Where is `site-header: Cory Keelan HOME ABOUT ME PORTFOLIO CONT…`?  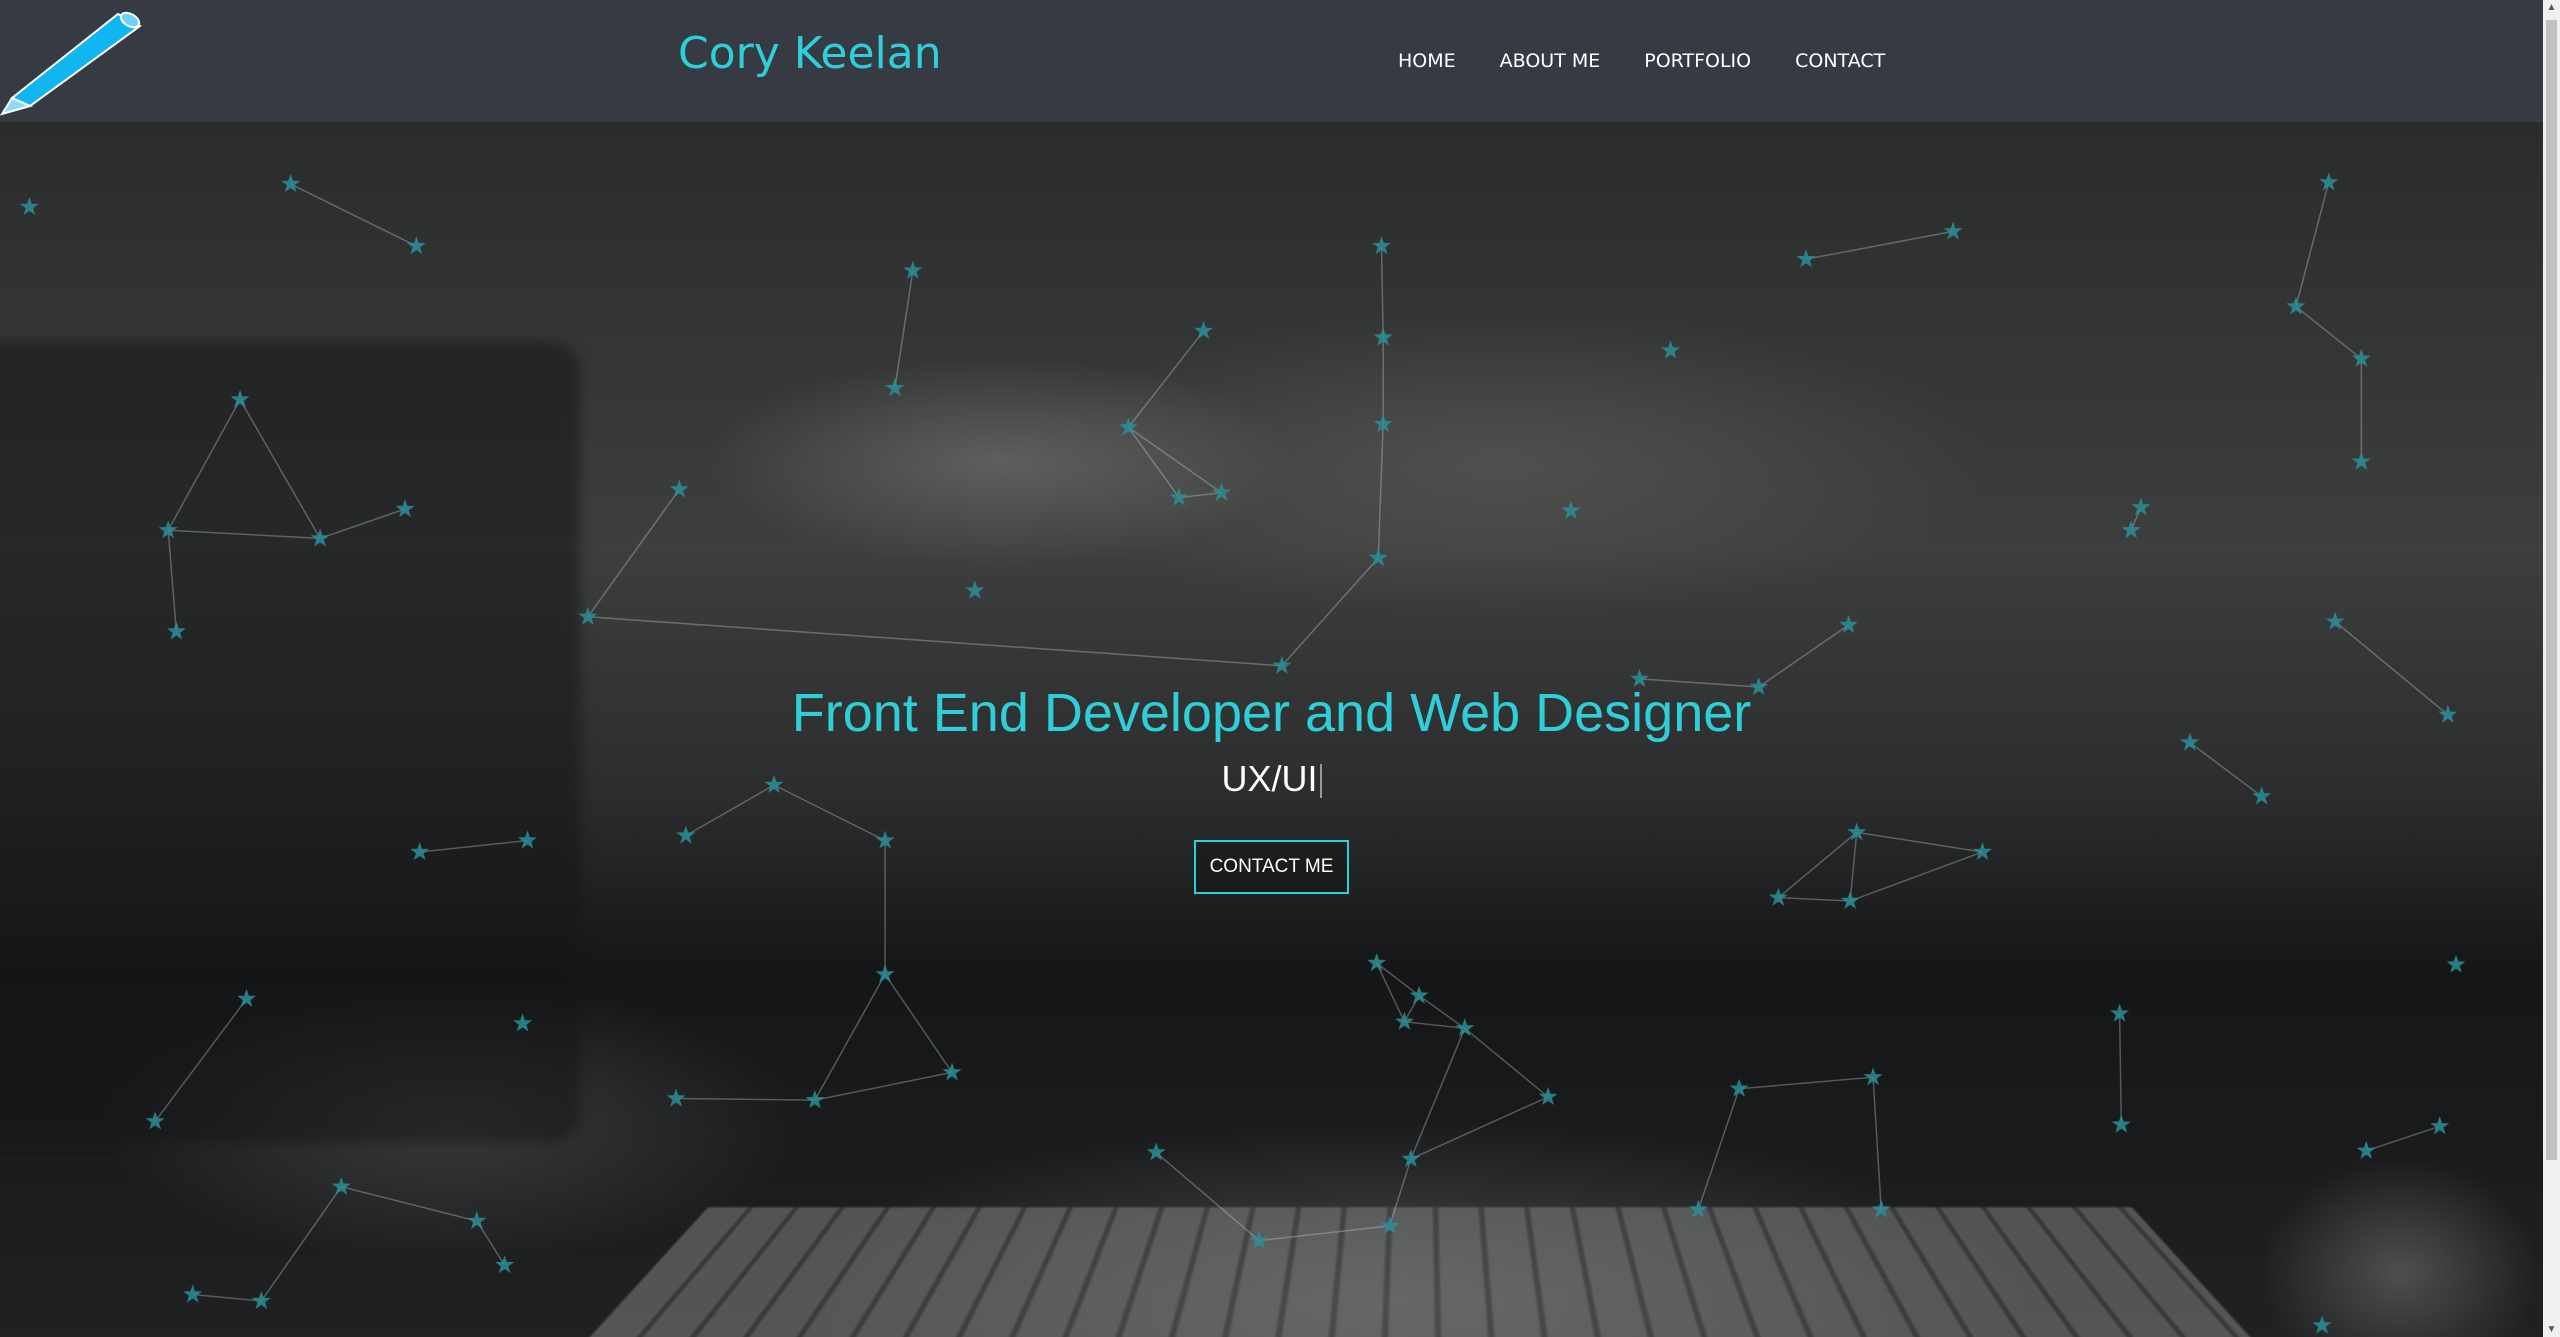
site-header: Cory Keelan HOME ABOUT ME PORTFOLIO CONT… is located at coordinates (1271, 61).